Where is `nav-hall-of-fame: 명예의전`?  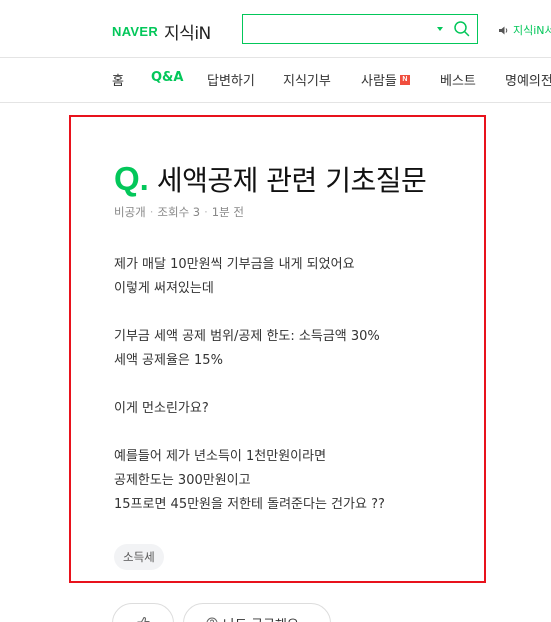
nav-hall-of-fame: 명예의전 is located at coordinates (528, 79).